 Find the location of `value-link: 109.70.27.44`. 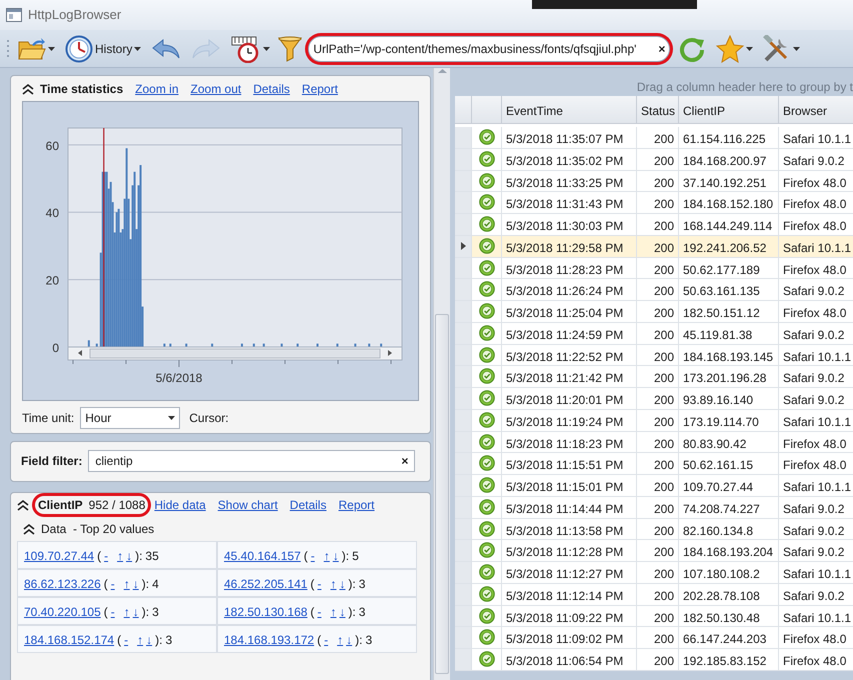

value-link: 109.70.27.44 is located at coordinates (59, 557).